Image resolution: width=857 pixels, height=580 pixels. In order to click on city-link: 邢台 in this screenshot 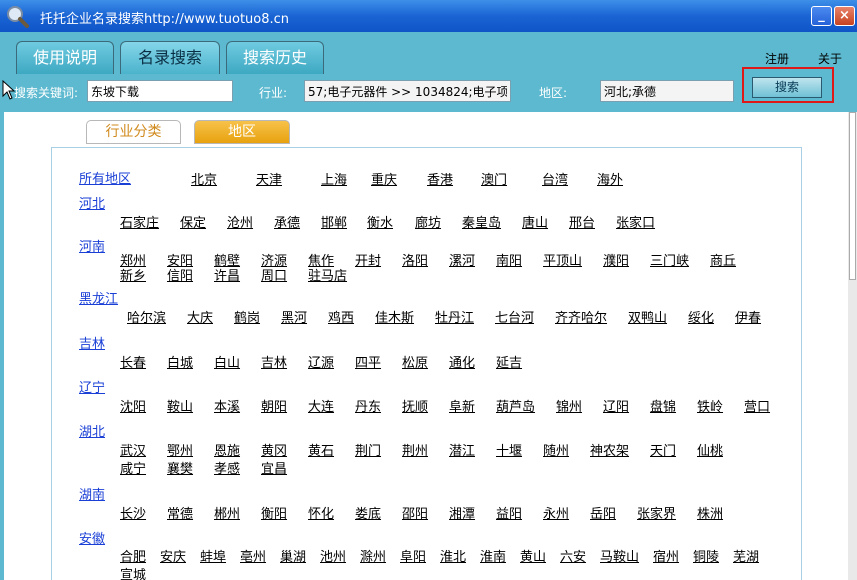, I will do `click(582, 221)`.